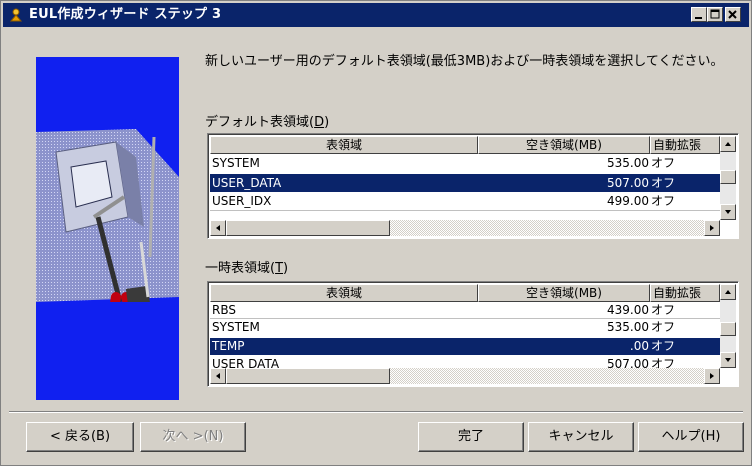 This screenshot has height=466, width=752. I want to click on cell-free-space: 439.00, so click(628, 310).